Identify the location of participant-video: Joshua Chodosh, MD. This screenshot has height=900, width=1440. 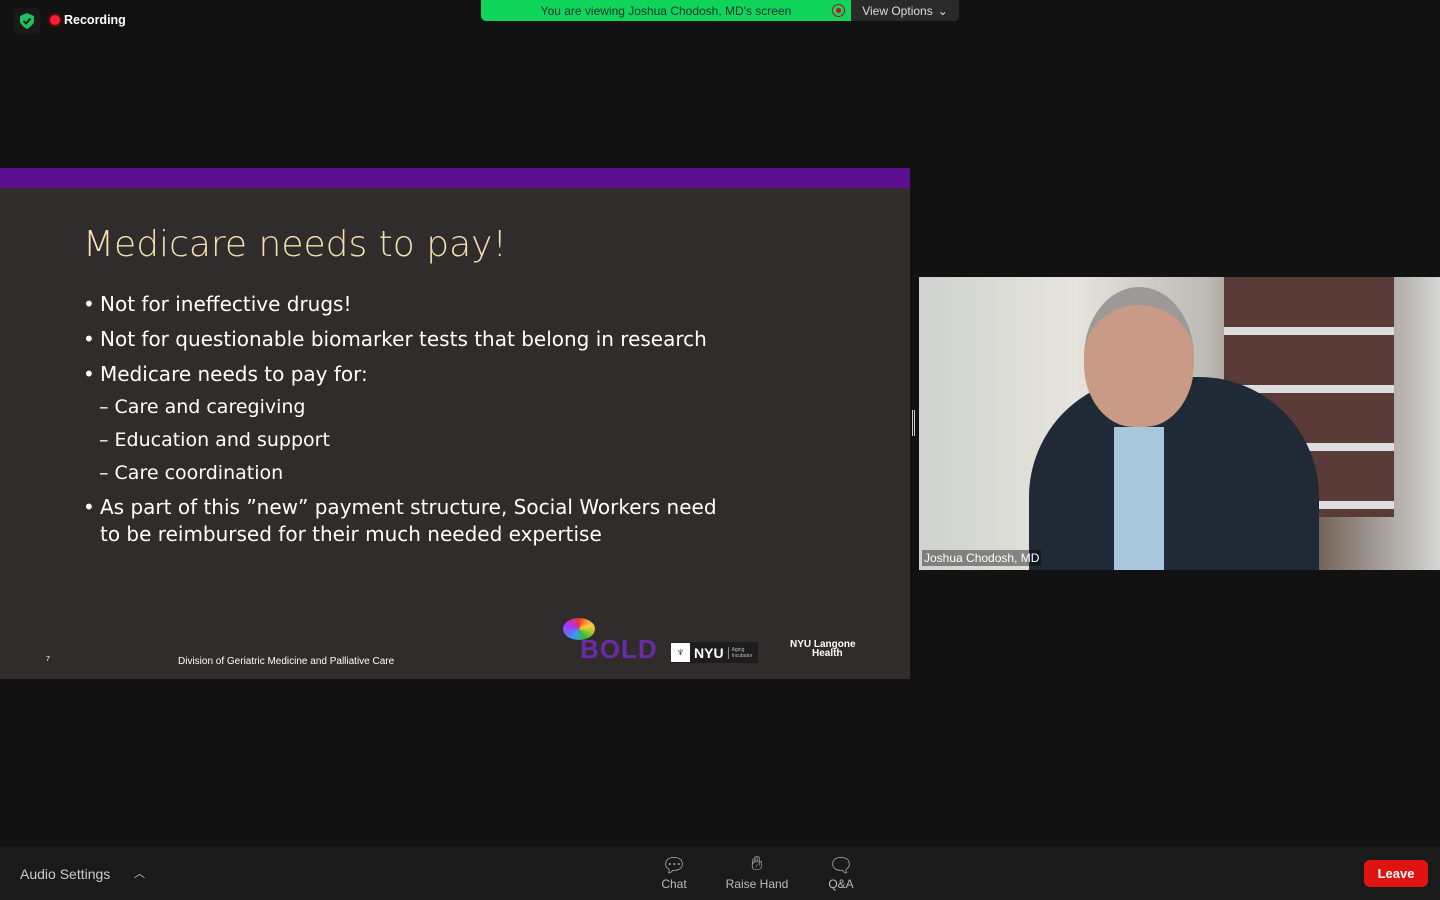
(1179, 423).